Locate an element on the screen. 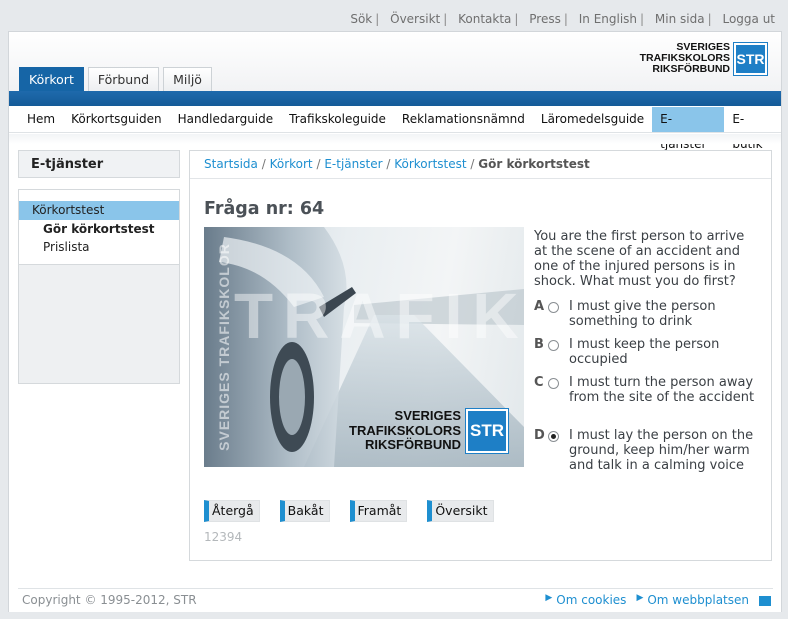 This screenshot has width=788, height=619. question-number-title: Fråga nr: 64 is located at coordinates (264, 209).